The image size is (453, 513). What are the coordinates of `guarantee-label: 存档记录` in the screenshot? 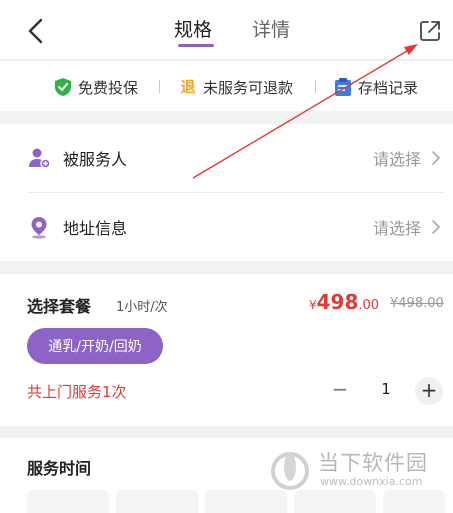 It's located at (388, 87).